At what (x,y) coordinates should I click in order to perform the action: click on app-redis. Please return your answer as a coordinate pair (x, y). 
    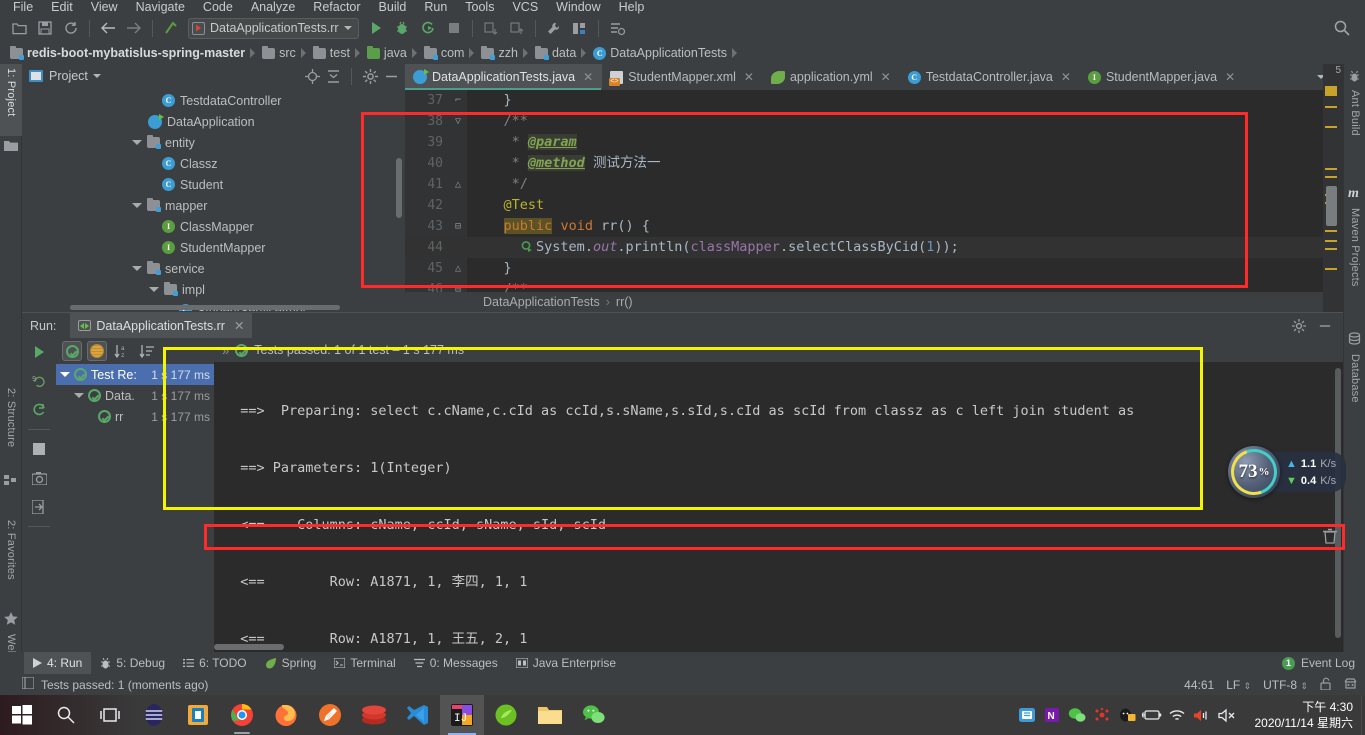
    Looking at the image, I should click on (374, 715).